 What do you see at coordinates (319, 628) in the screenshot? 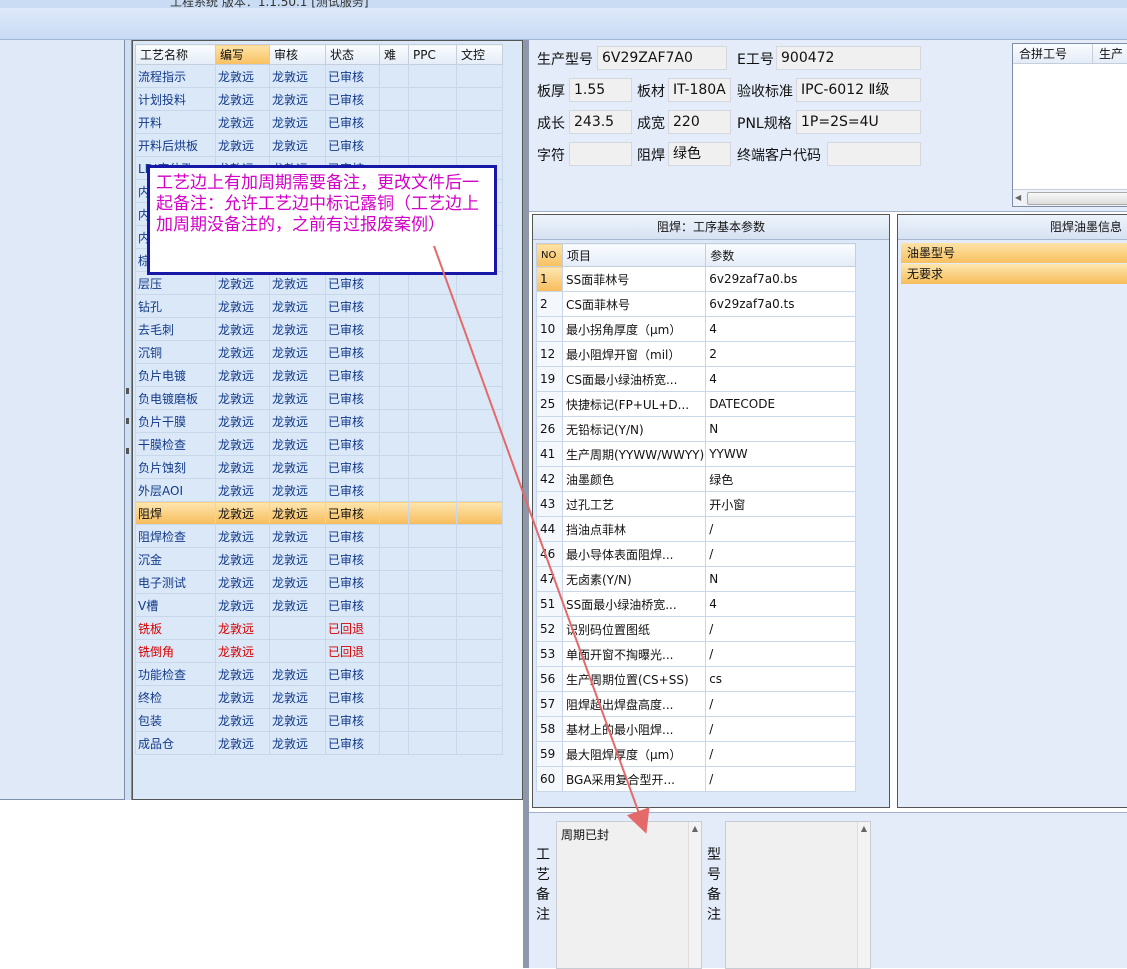
I see `table-row: 铣板 龙敦远 已回退` at bounding box center [319, 628].